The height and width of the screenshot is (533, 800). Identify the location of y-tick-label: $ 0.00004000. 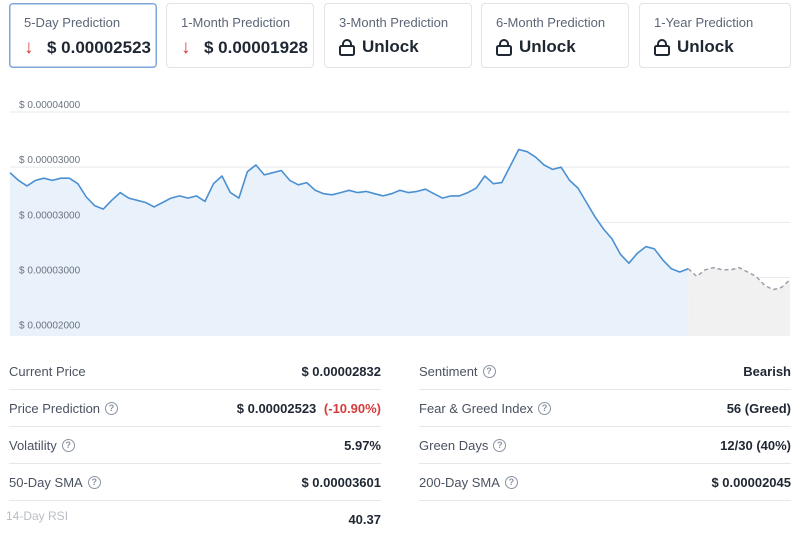
(50, 105).